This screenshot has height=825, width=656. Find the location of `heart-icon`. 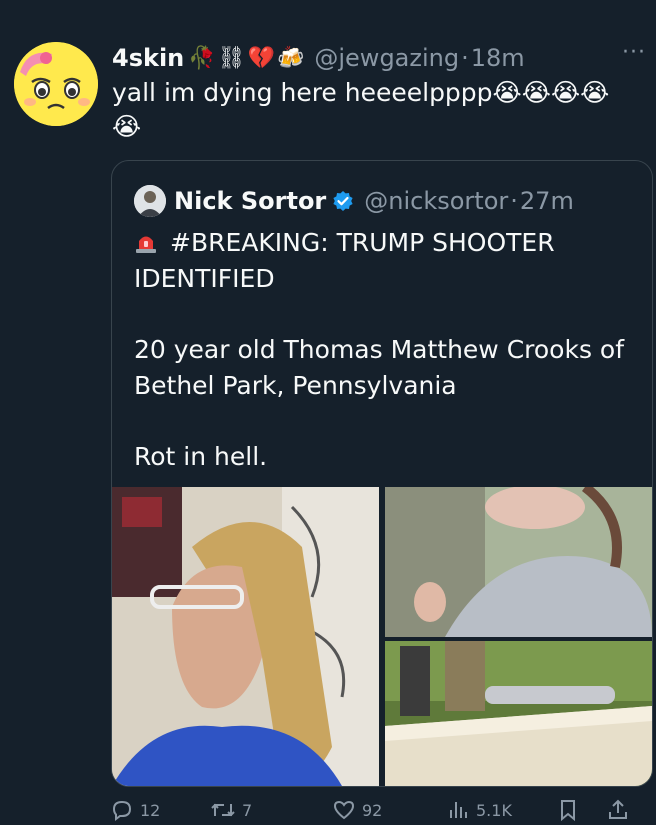

heart-icon is located at coordinates (344, 810).